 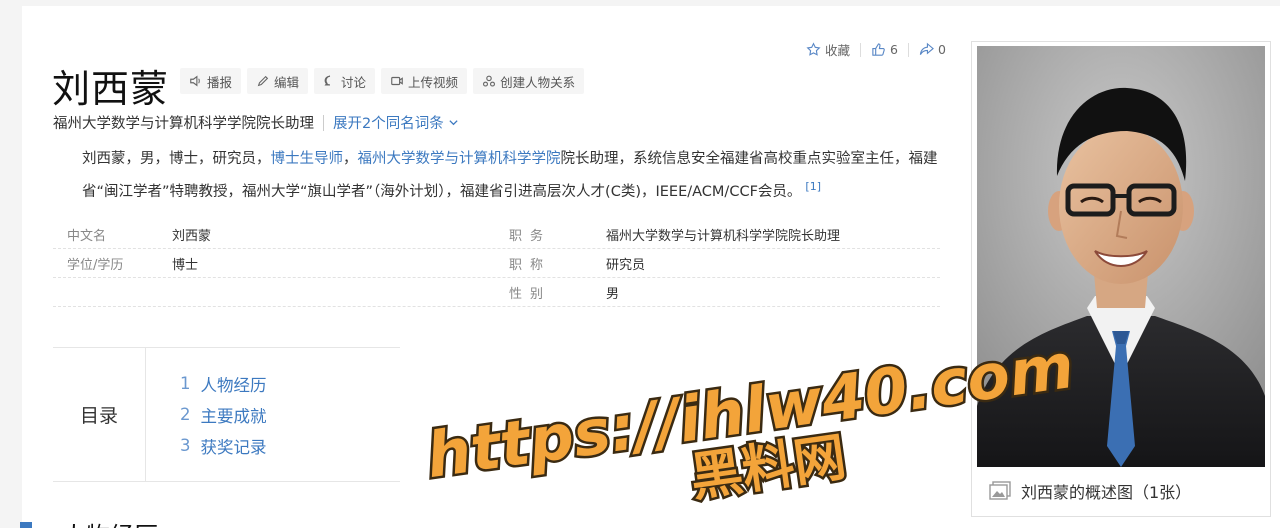 What do you see at coordinates (433, 82) in the screenshot?
I see `upload-video-label: 上传视频` at bounding box center [433, 82].